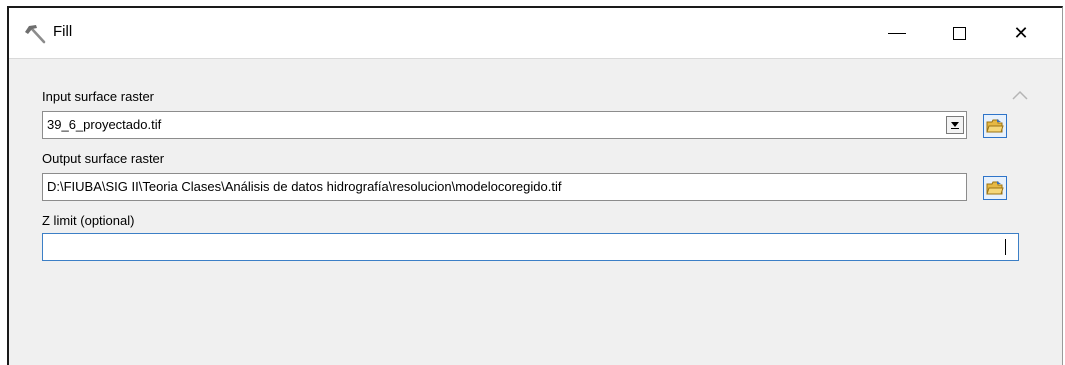  I want to click on input-raster-select: 39_6_proyectado.tif, so click(504, 125).